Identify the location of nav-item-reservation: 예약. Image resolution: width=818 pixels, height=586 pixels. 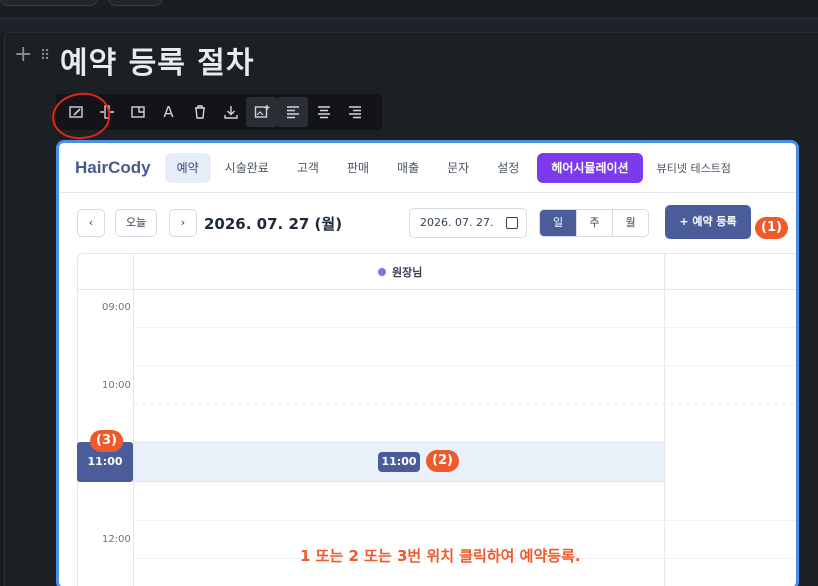
(187, 167).